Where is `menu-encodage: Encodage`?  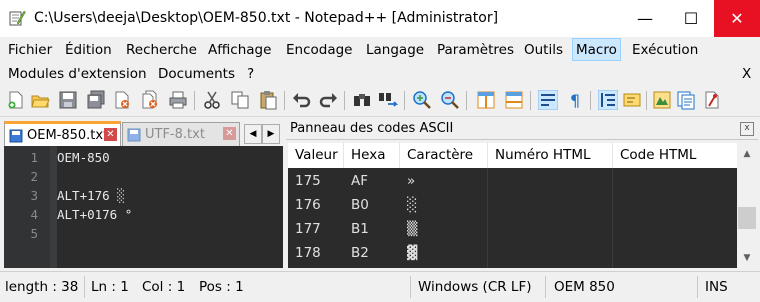
menu-encodage: Encodage is located at coordinates (319, 50).